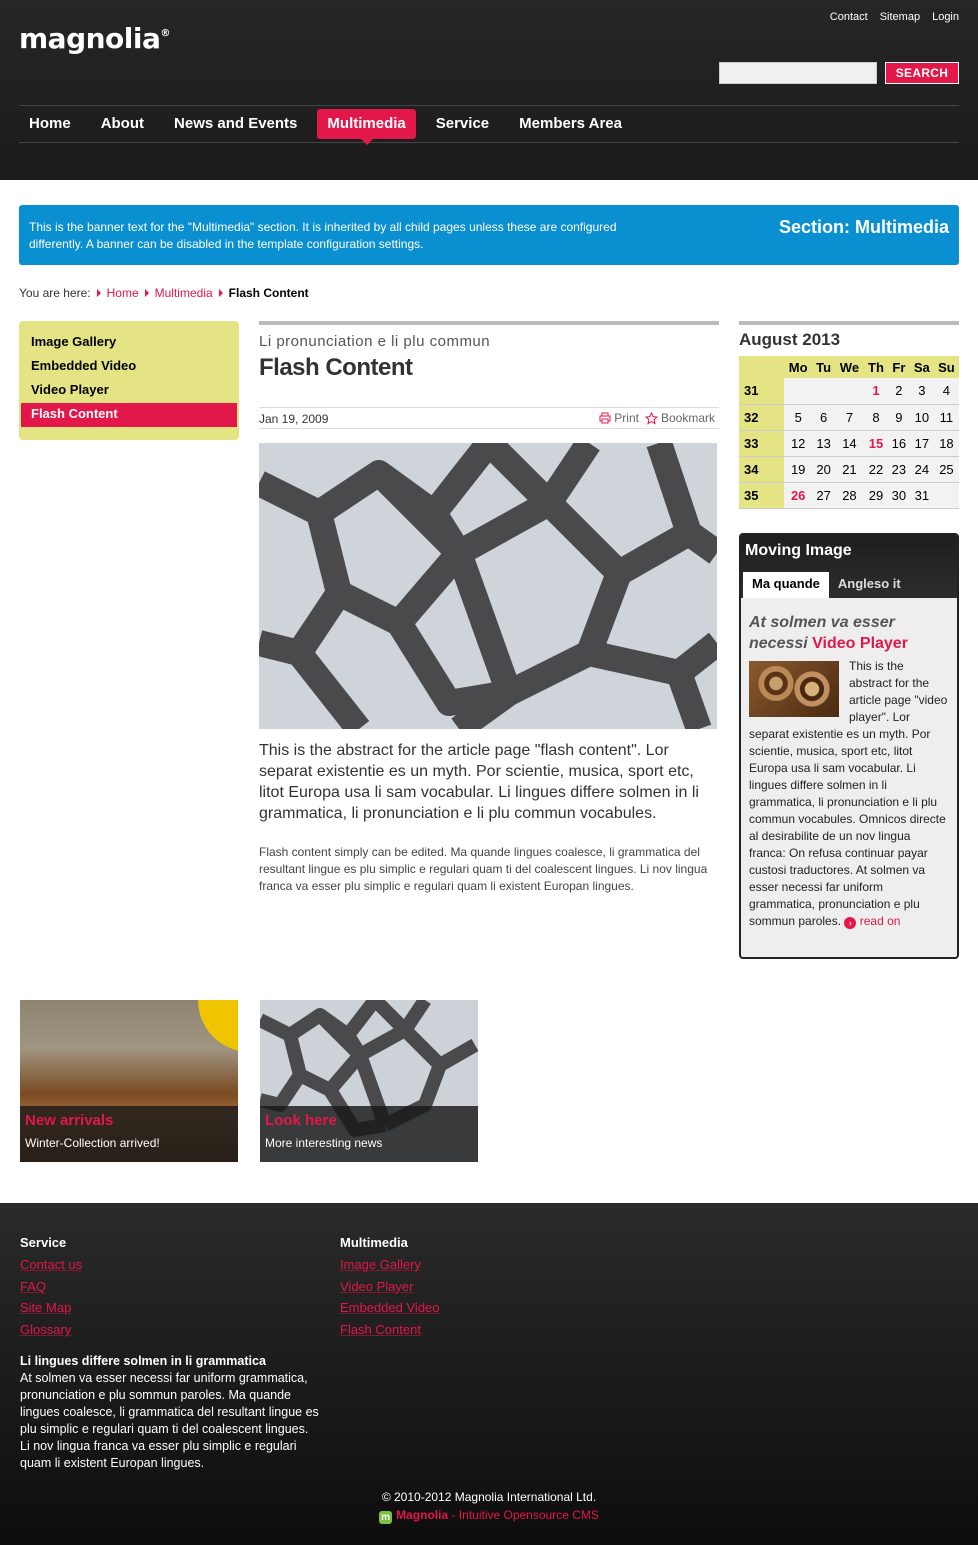 This screenshot has height=1545, width=978. Describe the element at coordinates (129, 343) in the screenshot. I see `subnav-item-image-gallery: Image Gallery` at that location.